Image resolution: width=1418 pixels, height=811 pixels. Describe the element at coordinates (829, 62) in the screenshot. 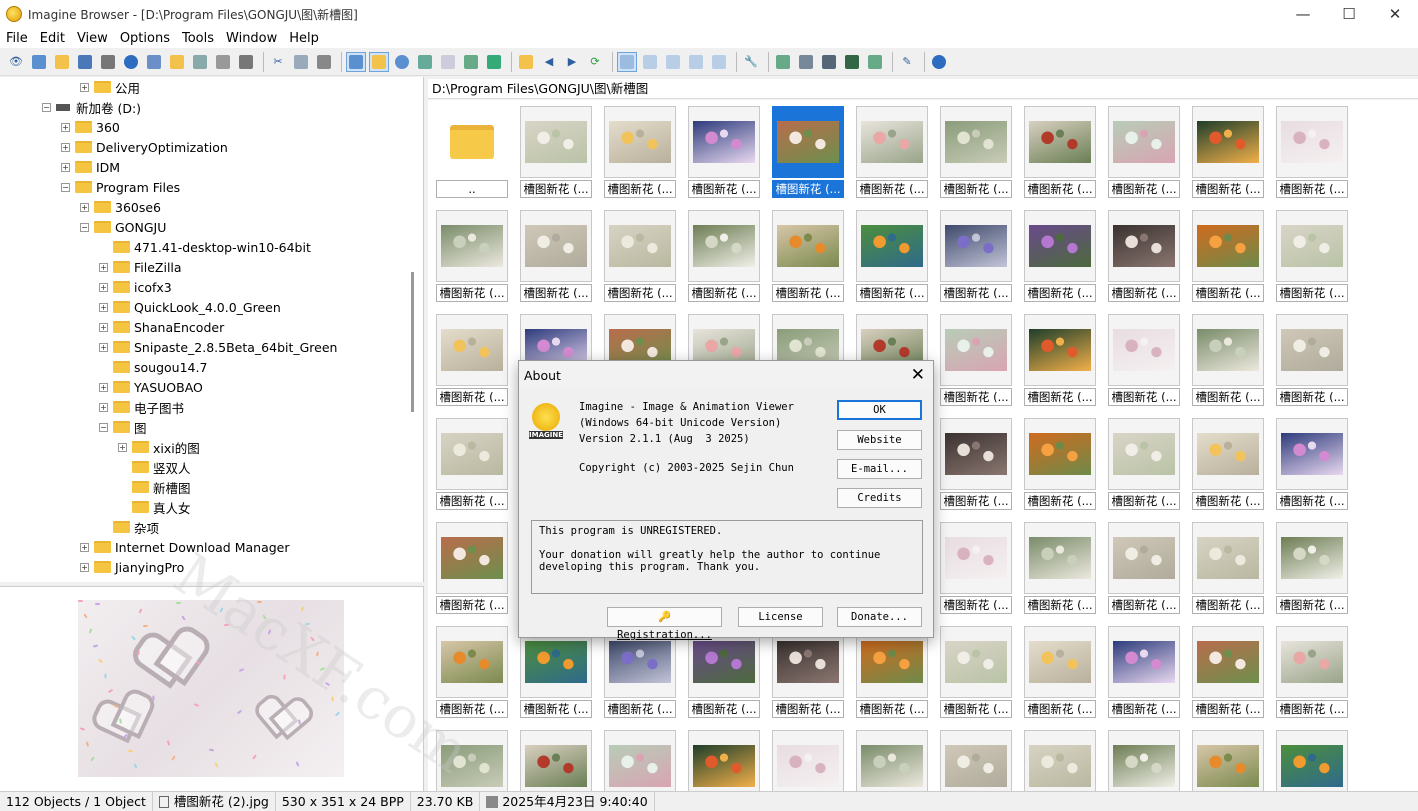

I see `capture-icon` at that location.